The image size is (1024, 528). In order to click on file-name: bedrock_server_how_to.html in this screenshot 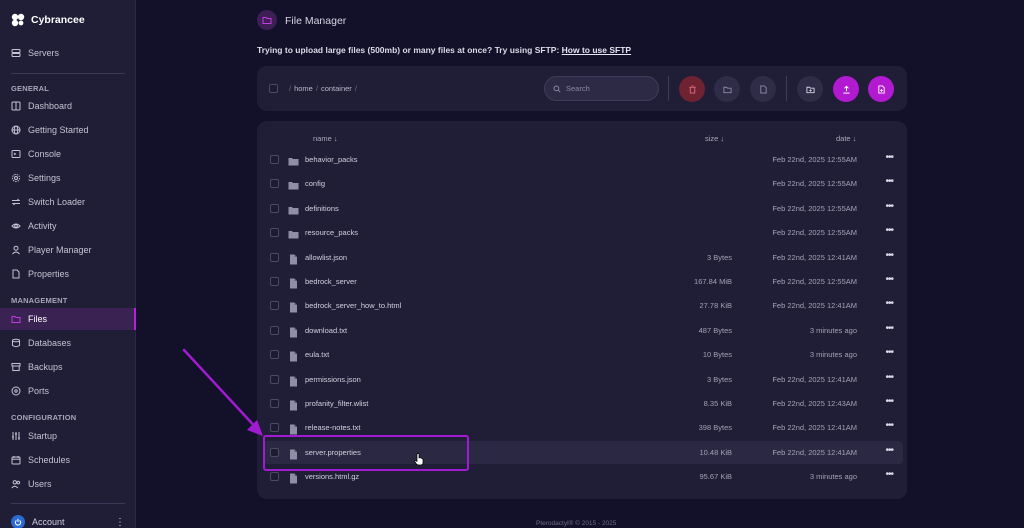, I will do `click(353, 305)`.